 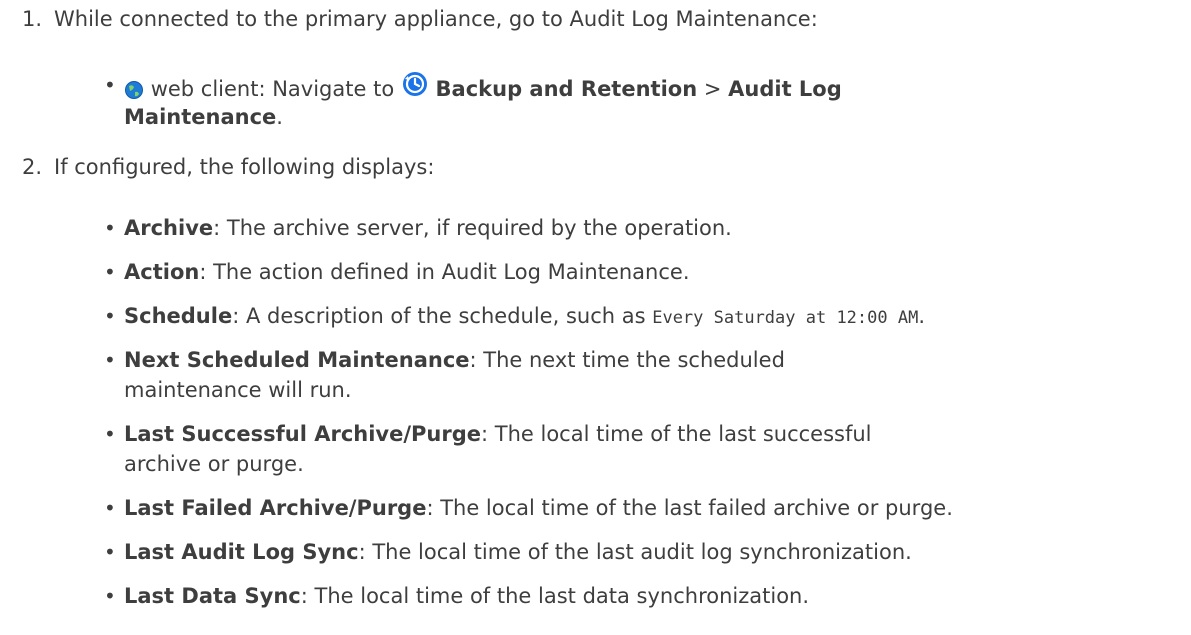 I want to click on nav-maintenance: Maintenance, so click(x=200, y=117).